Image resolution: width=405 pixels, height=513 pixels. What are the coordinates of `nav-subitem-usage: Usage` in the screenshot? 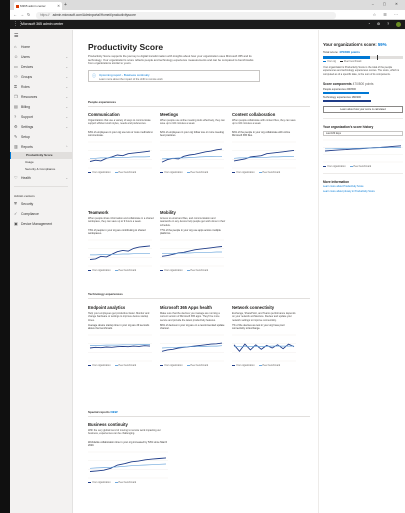 It's located at (41, 162).